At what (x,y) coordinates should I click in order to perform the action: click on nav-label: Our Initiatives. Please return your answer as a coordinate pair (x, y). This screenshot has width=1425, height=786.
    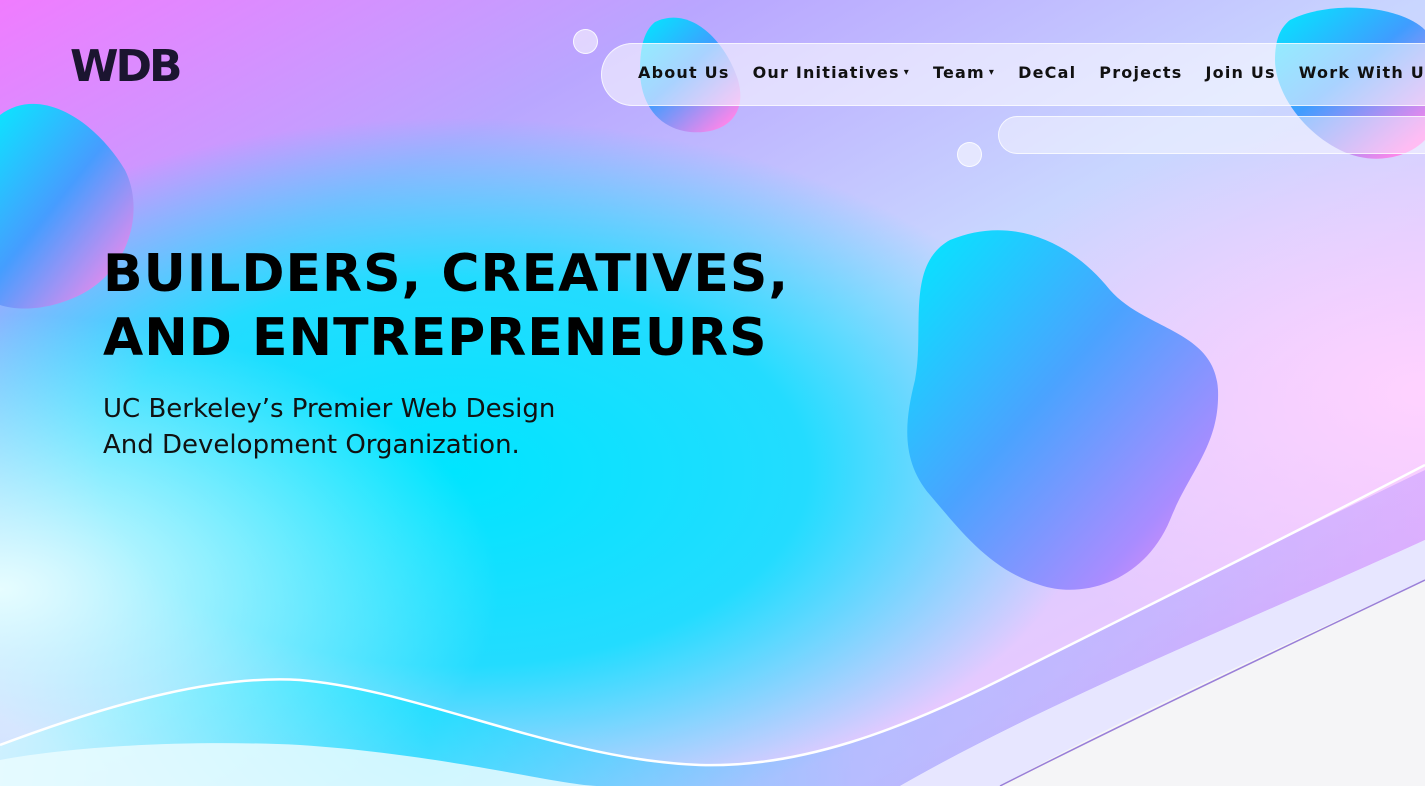
    Looking at the image, I should click on (826, 72).